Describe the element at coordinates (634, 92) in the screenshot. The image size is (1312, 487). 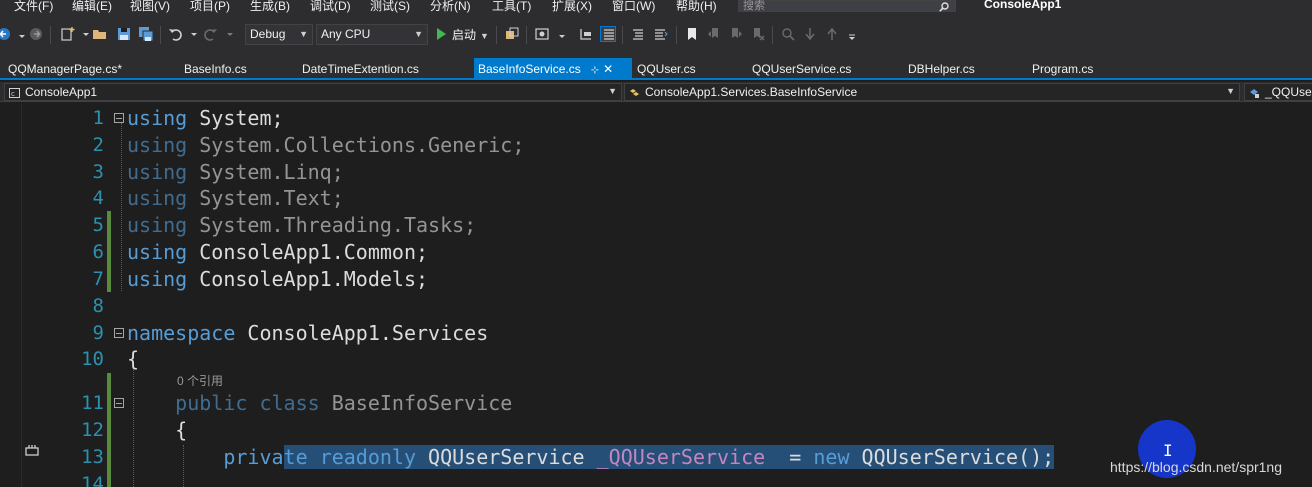
I see `class-icon` at that location.